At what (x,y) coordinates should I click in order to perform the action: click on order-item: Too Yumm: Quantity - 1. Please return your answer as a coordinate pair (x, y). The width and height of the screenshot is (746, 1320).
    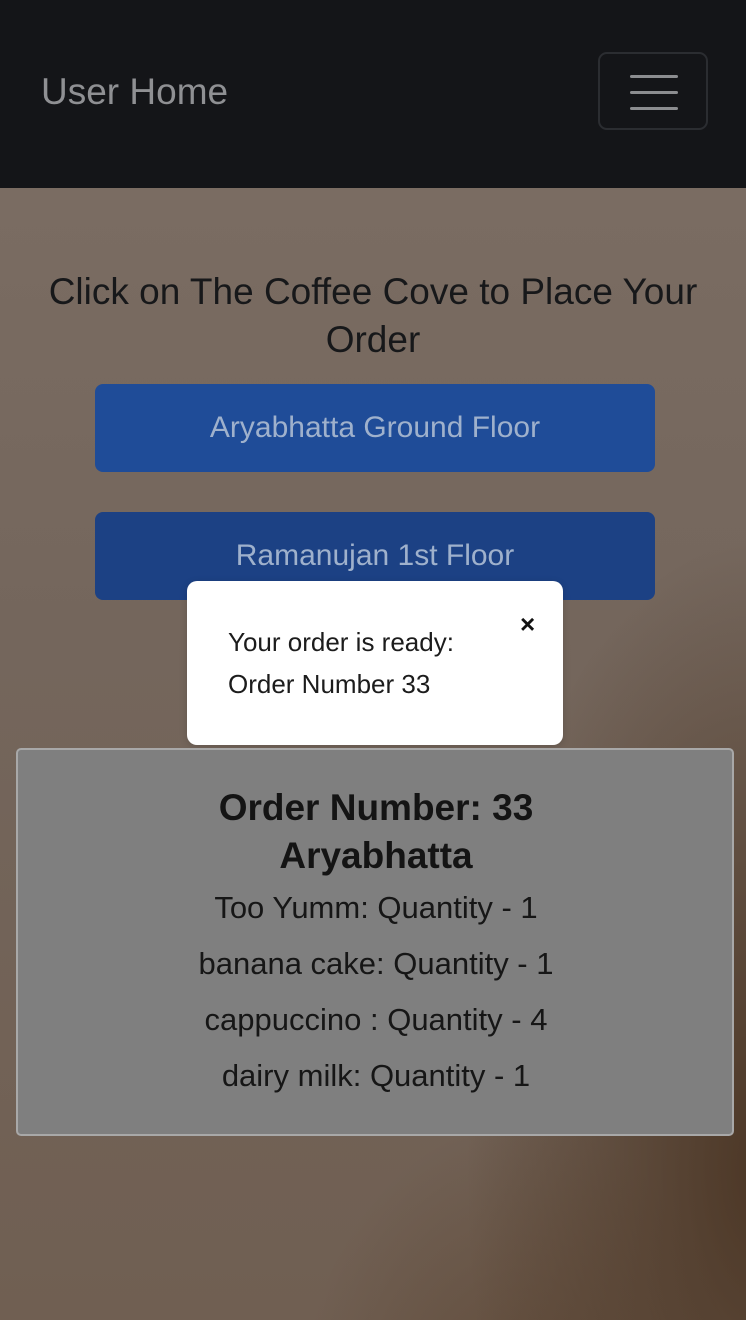
    Looking at the image, I should click on (376, 907).